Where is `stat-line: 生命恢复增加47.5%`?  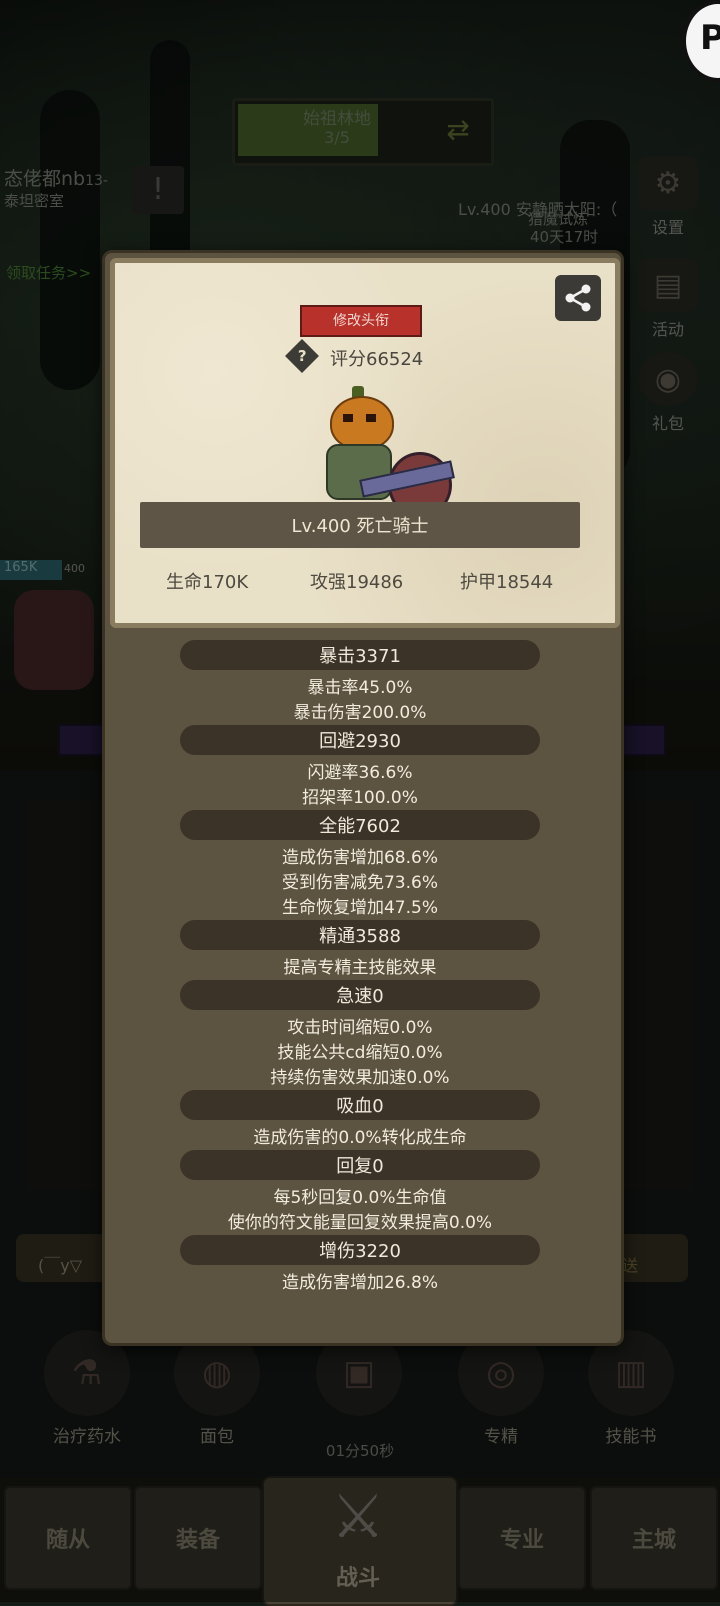
stat-line: 生命恢复增加47.5% is located at coordinates (359, 908).